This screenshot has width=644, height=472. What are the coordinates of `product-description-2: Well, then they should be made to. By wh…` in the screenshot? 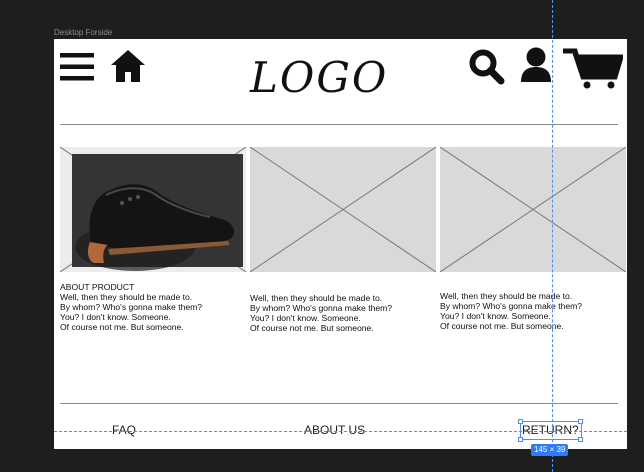 It's located at (343, 313).